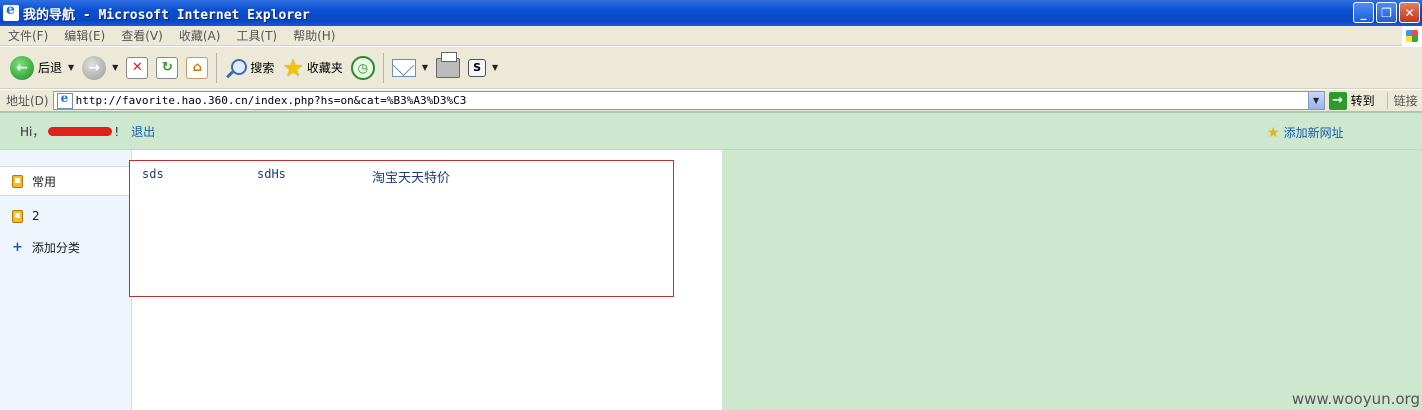 The height and width of the screenshot is (410, 1422). I want to click on greeting-prefix: Hi，, so click(32, 132).